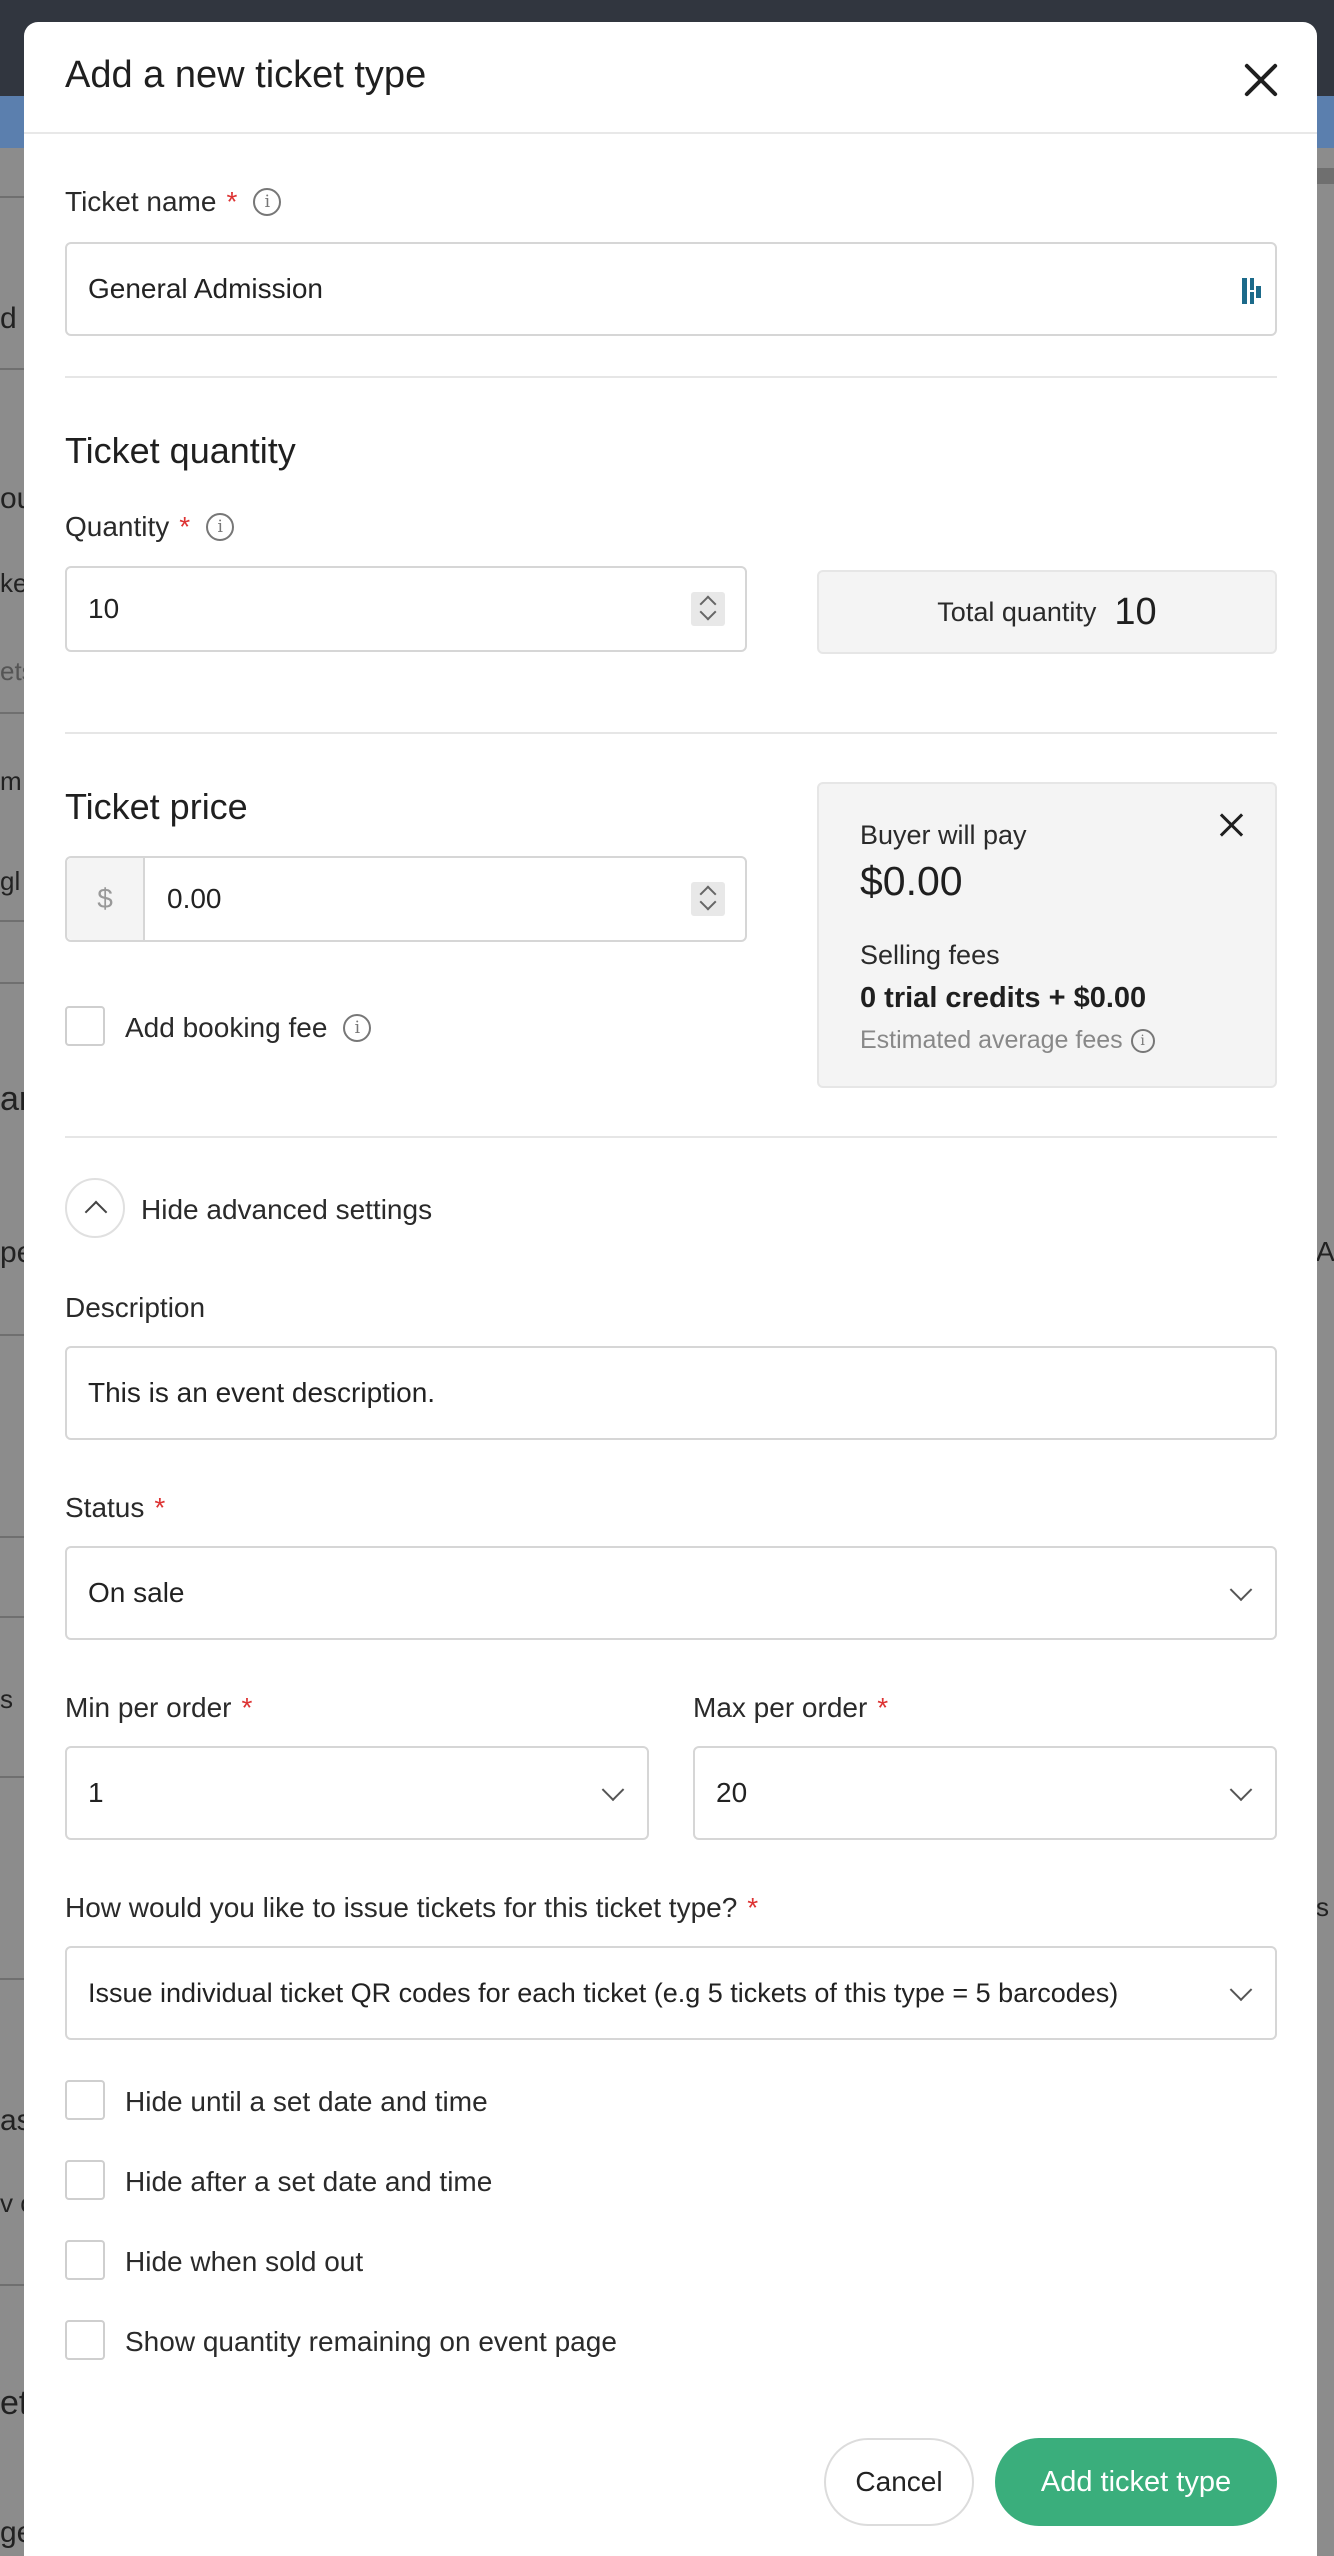 The image size is (1334, 2556). I want to click on min-per-order-label-text: Min per order, so click(148, 1707).